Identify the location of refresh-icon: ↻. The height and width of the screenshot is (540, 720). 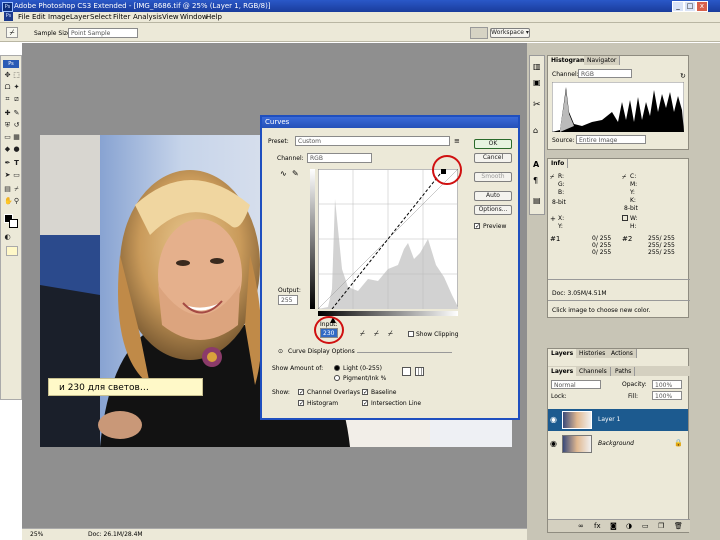
(683, 76).